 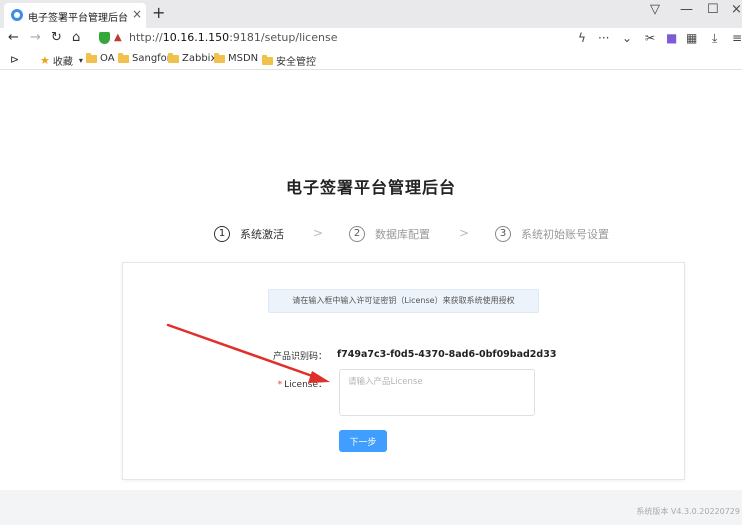 What do you see at coordinates (503, 234) in the screenshot?
I see `step-number: 3` at bounding box center [503, 234].